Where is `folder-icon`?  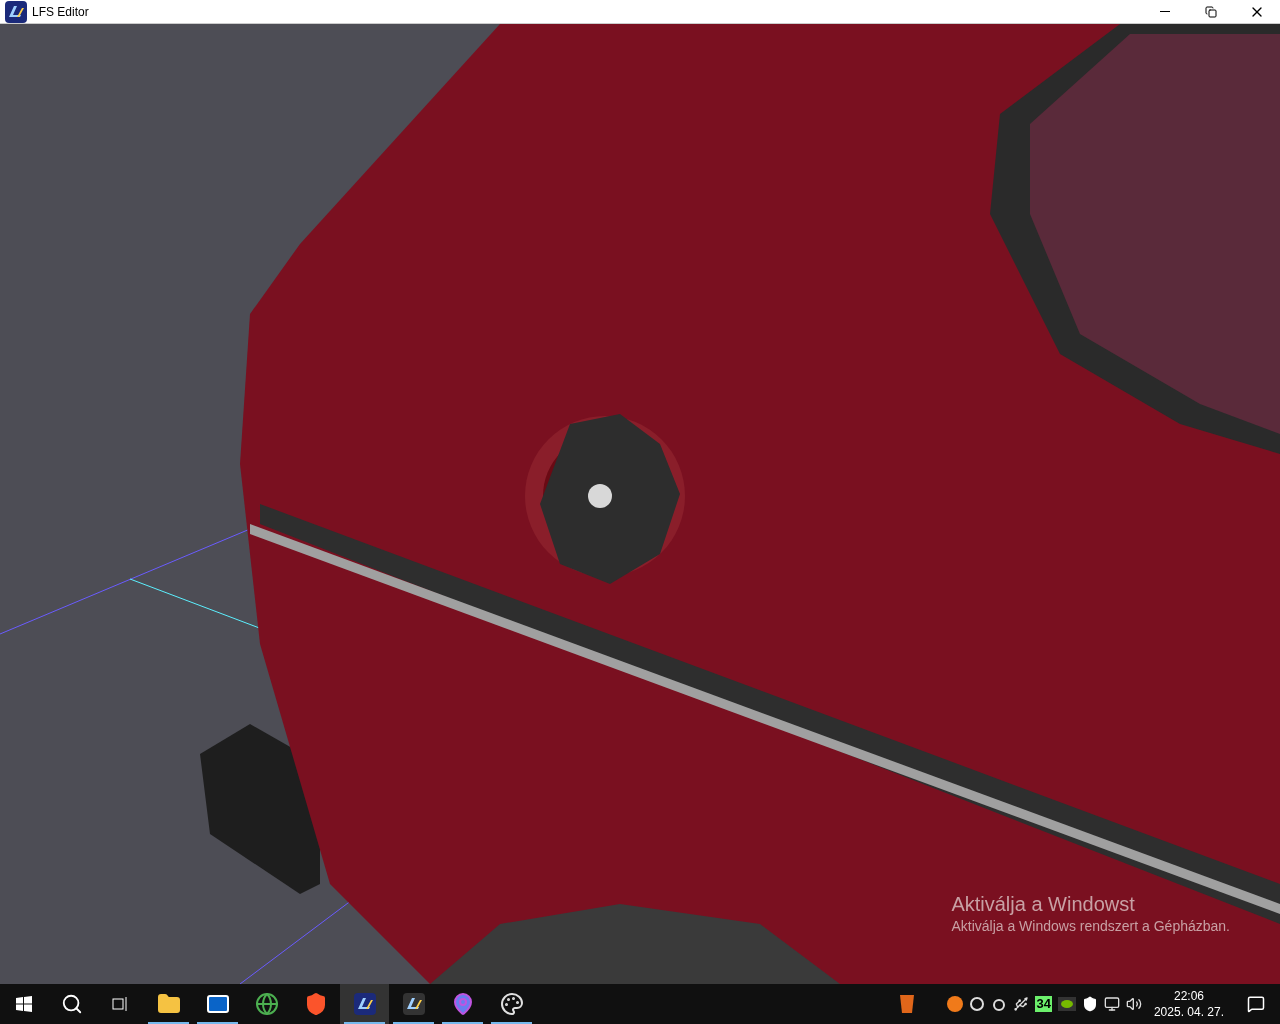 folder-icon is located at coordinates (168, 1004).